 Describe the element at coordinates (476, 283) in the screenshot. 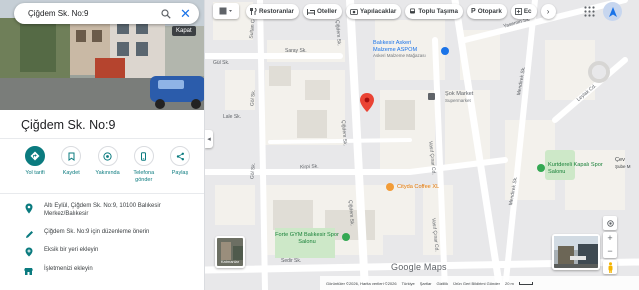

I see `footer-feedback-link: Ürün Geri Bildirimi Gönder` at that location.